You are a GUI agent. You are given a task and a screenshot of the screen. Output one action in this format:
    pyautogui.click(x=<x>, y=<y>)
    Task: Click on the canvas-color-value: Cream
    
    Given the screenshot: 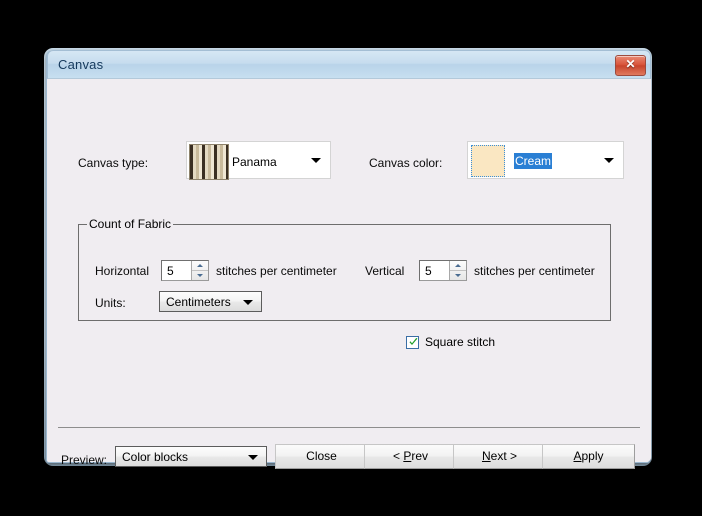 What is the action you would take?
    pyautogui.click(x=533, y=161)
    